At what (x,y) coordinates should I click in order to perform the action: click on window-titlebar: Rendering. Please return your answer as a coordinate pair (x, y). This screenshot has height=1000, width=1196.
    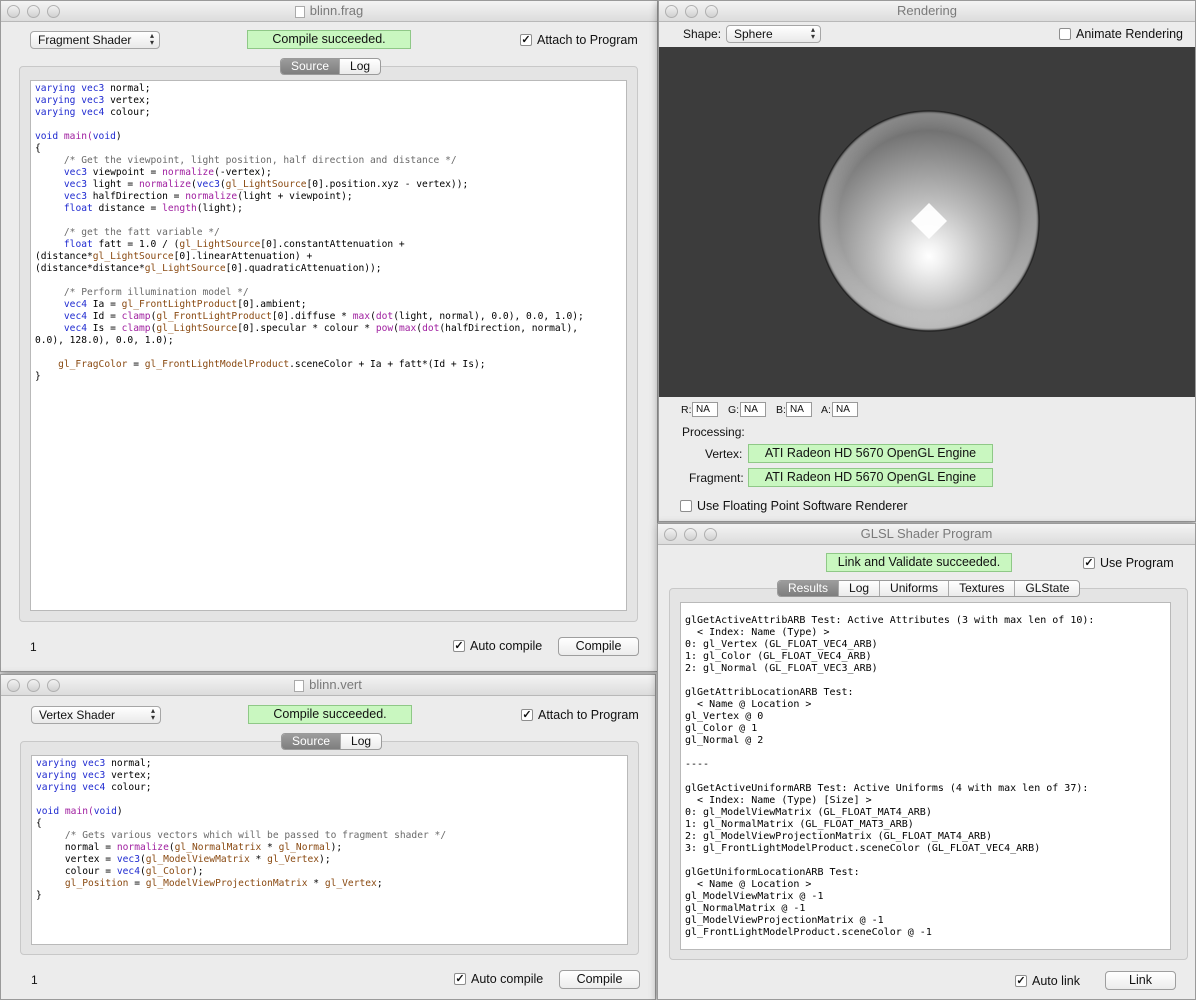
    Looking at the image, I should click on (927, 11).